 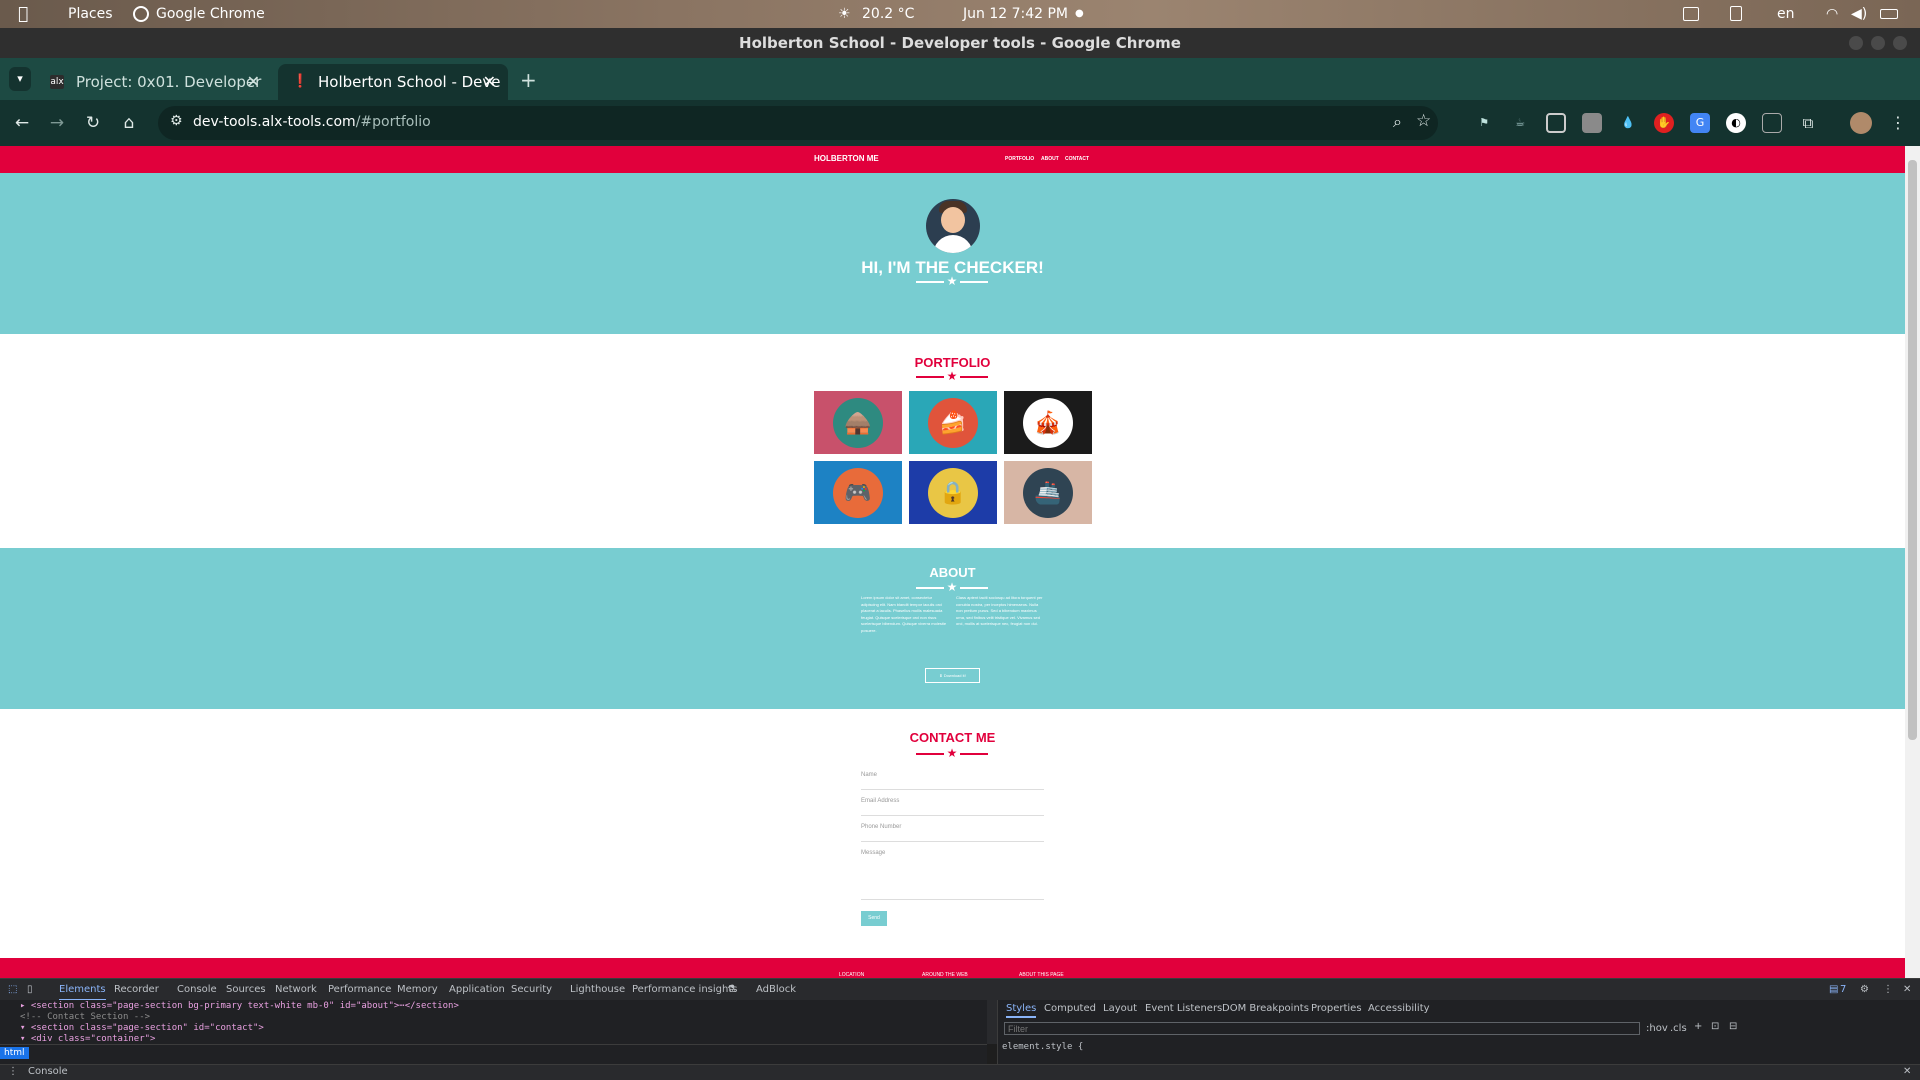 I want to click on styles-tab-styles: Styles, so click(x=1021, y=1010).